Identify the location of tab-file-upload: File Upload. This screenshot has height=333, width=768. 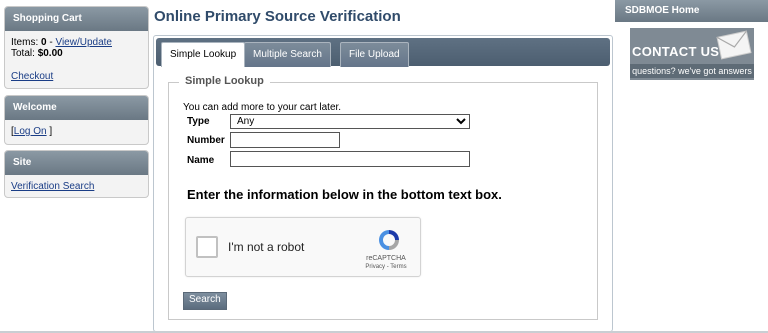
(374, 54).